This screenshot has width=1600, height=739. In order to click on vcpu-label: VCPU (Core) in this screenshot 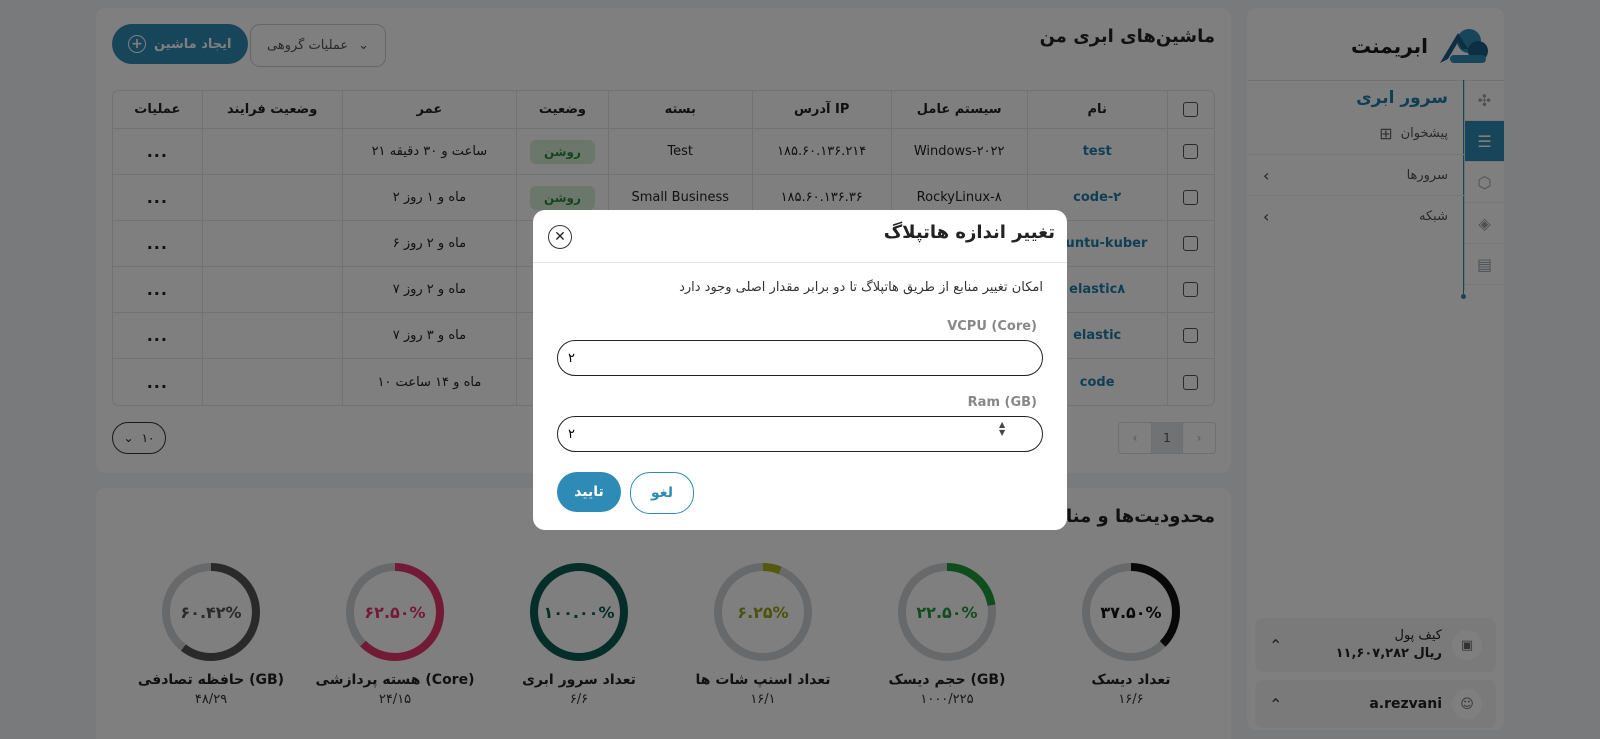, I will do `click(992, 326)`.